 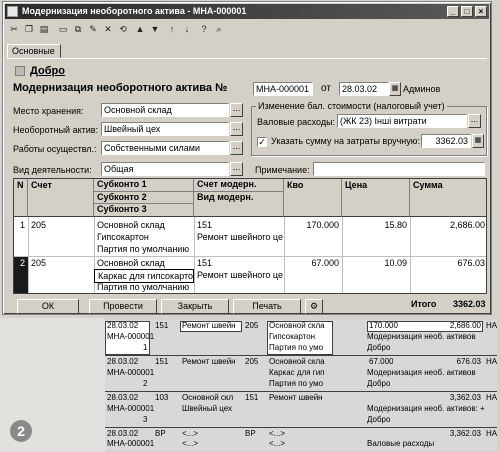 What do you see at coordinates (143, 185) in the screenshot?
I see `col-header-subconto1: Субконто 1` at bounding box center [143, 185].